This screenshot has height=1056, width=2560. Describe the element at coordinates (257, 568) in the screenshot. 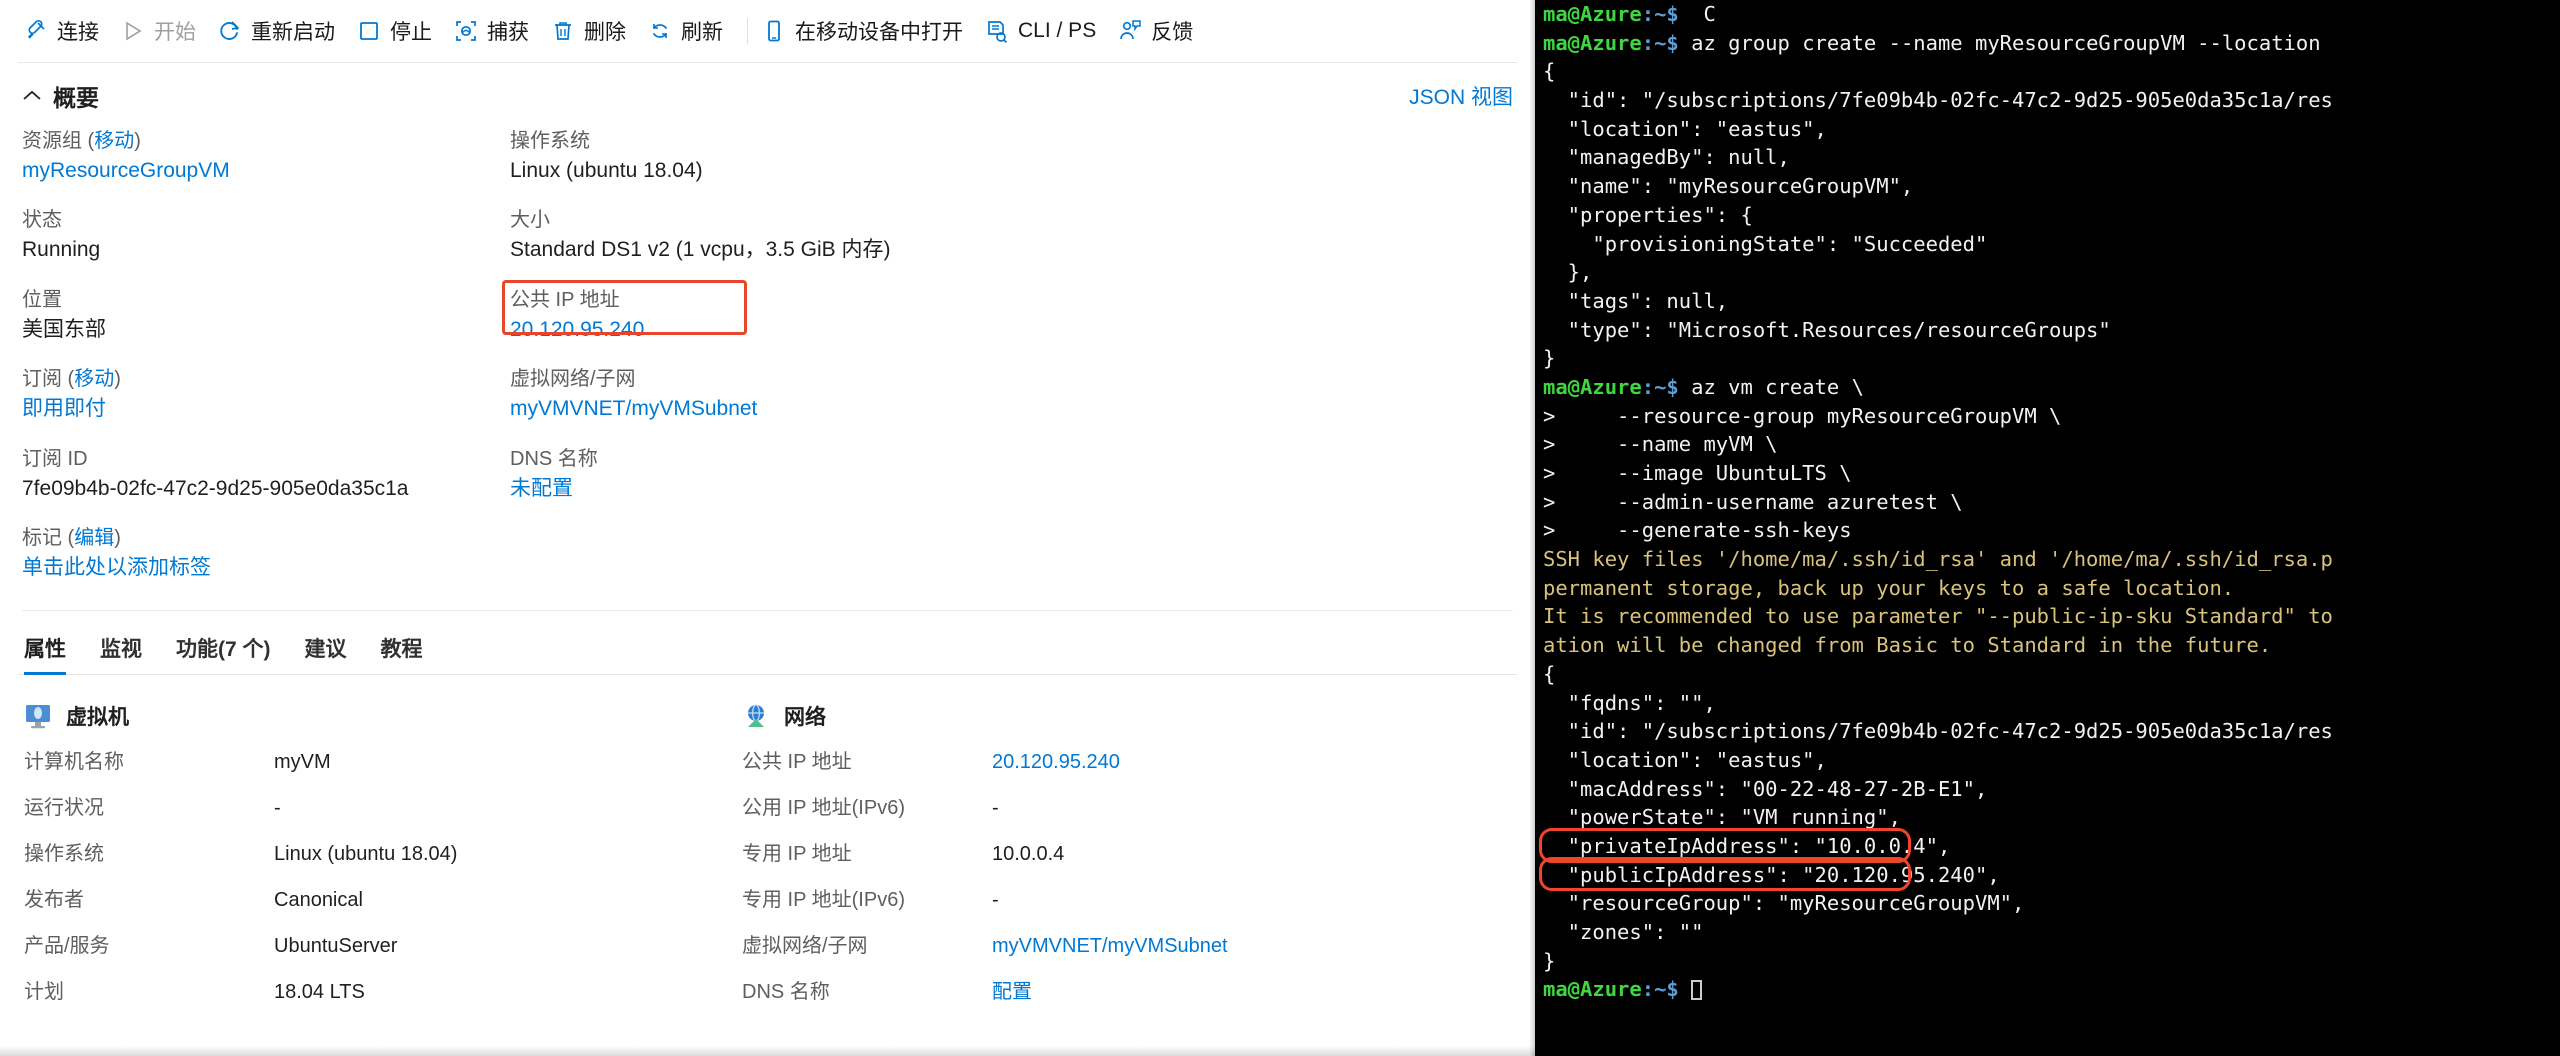

I see `essentials-field-value: 单击此处以添加标签` at that location.